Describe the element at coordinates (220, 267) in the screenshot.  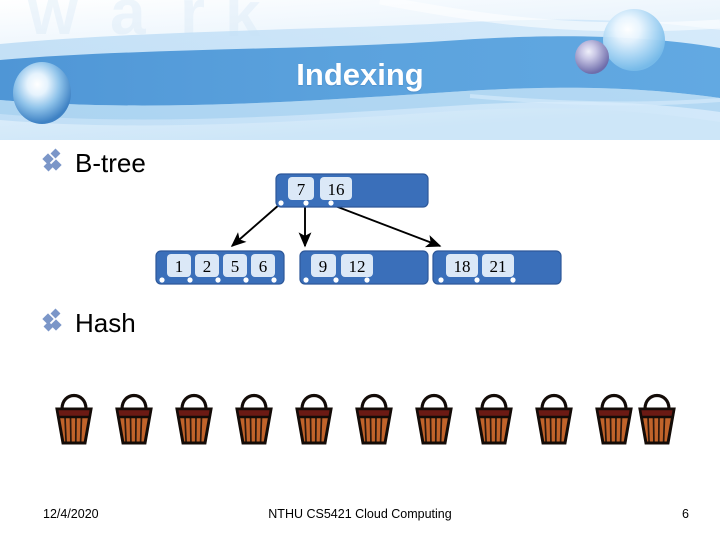
I see `btree-node-leaf-0: 1 2 5 6` at that location.